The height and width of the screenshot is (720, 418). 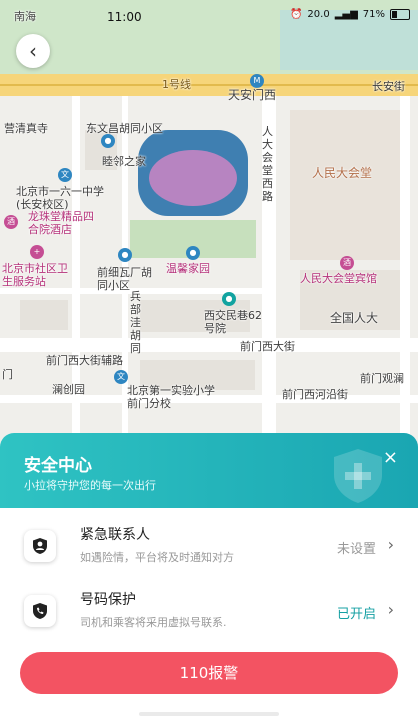 I want to click on map-label-men: 门, so click(x=7, y=374).